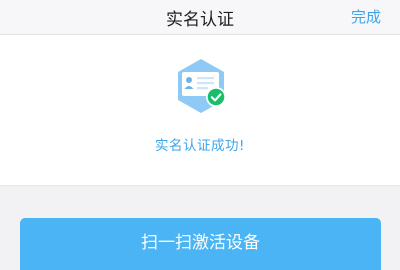  What do you see at coordinates (366, 16) in the screenshot?
I see `done-button: 完成` at bounding box center [366, 16].